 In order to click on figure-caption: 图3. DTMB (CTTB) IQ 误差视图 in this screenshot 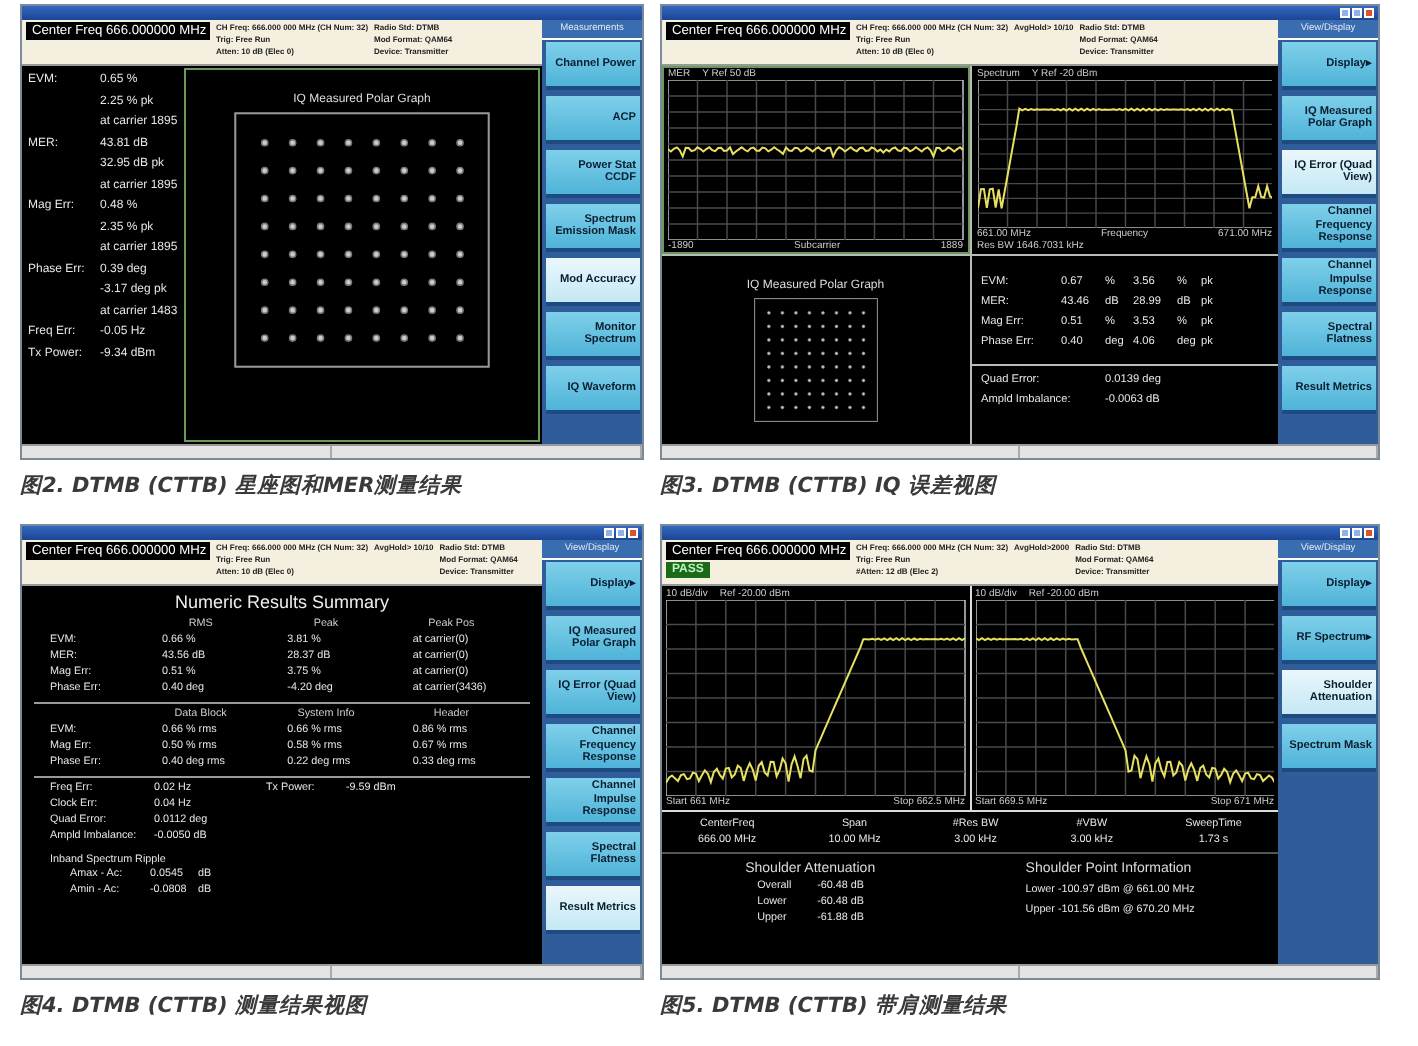, I will do `click(828, 486)`.